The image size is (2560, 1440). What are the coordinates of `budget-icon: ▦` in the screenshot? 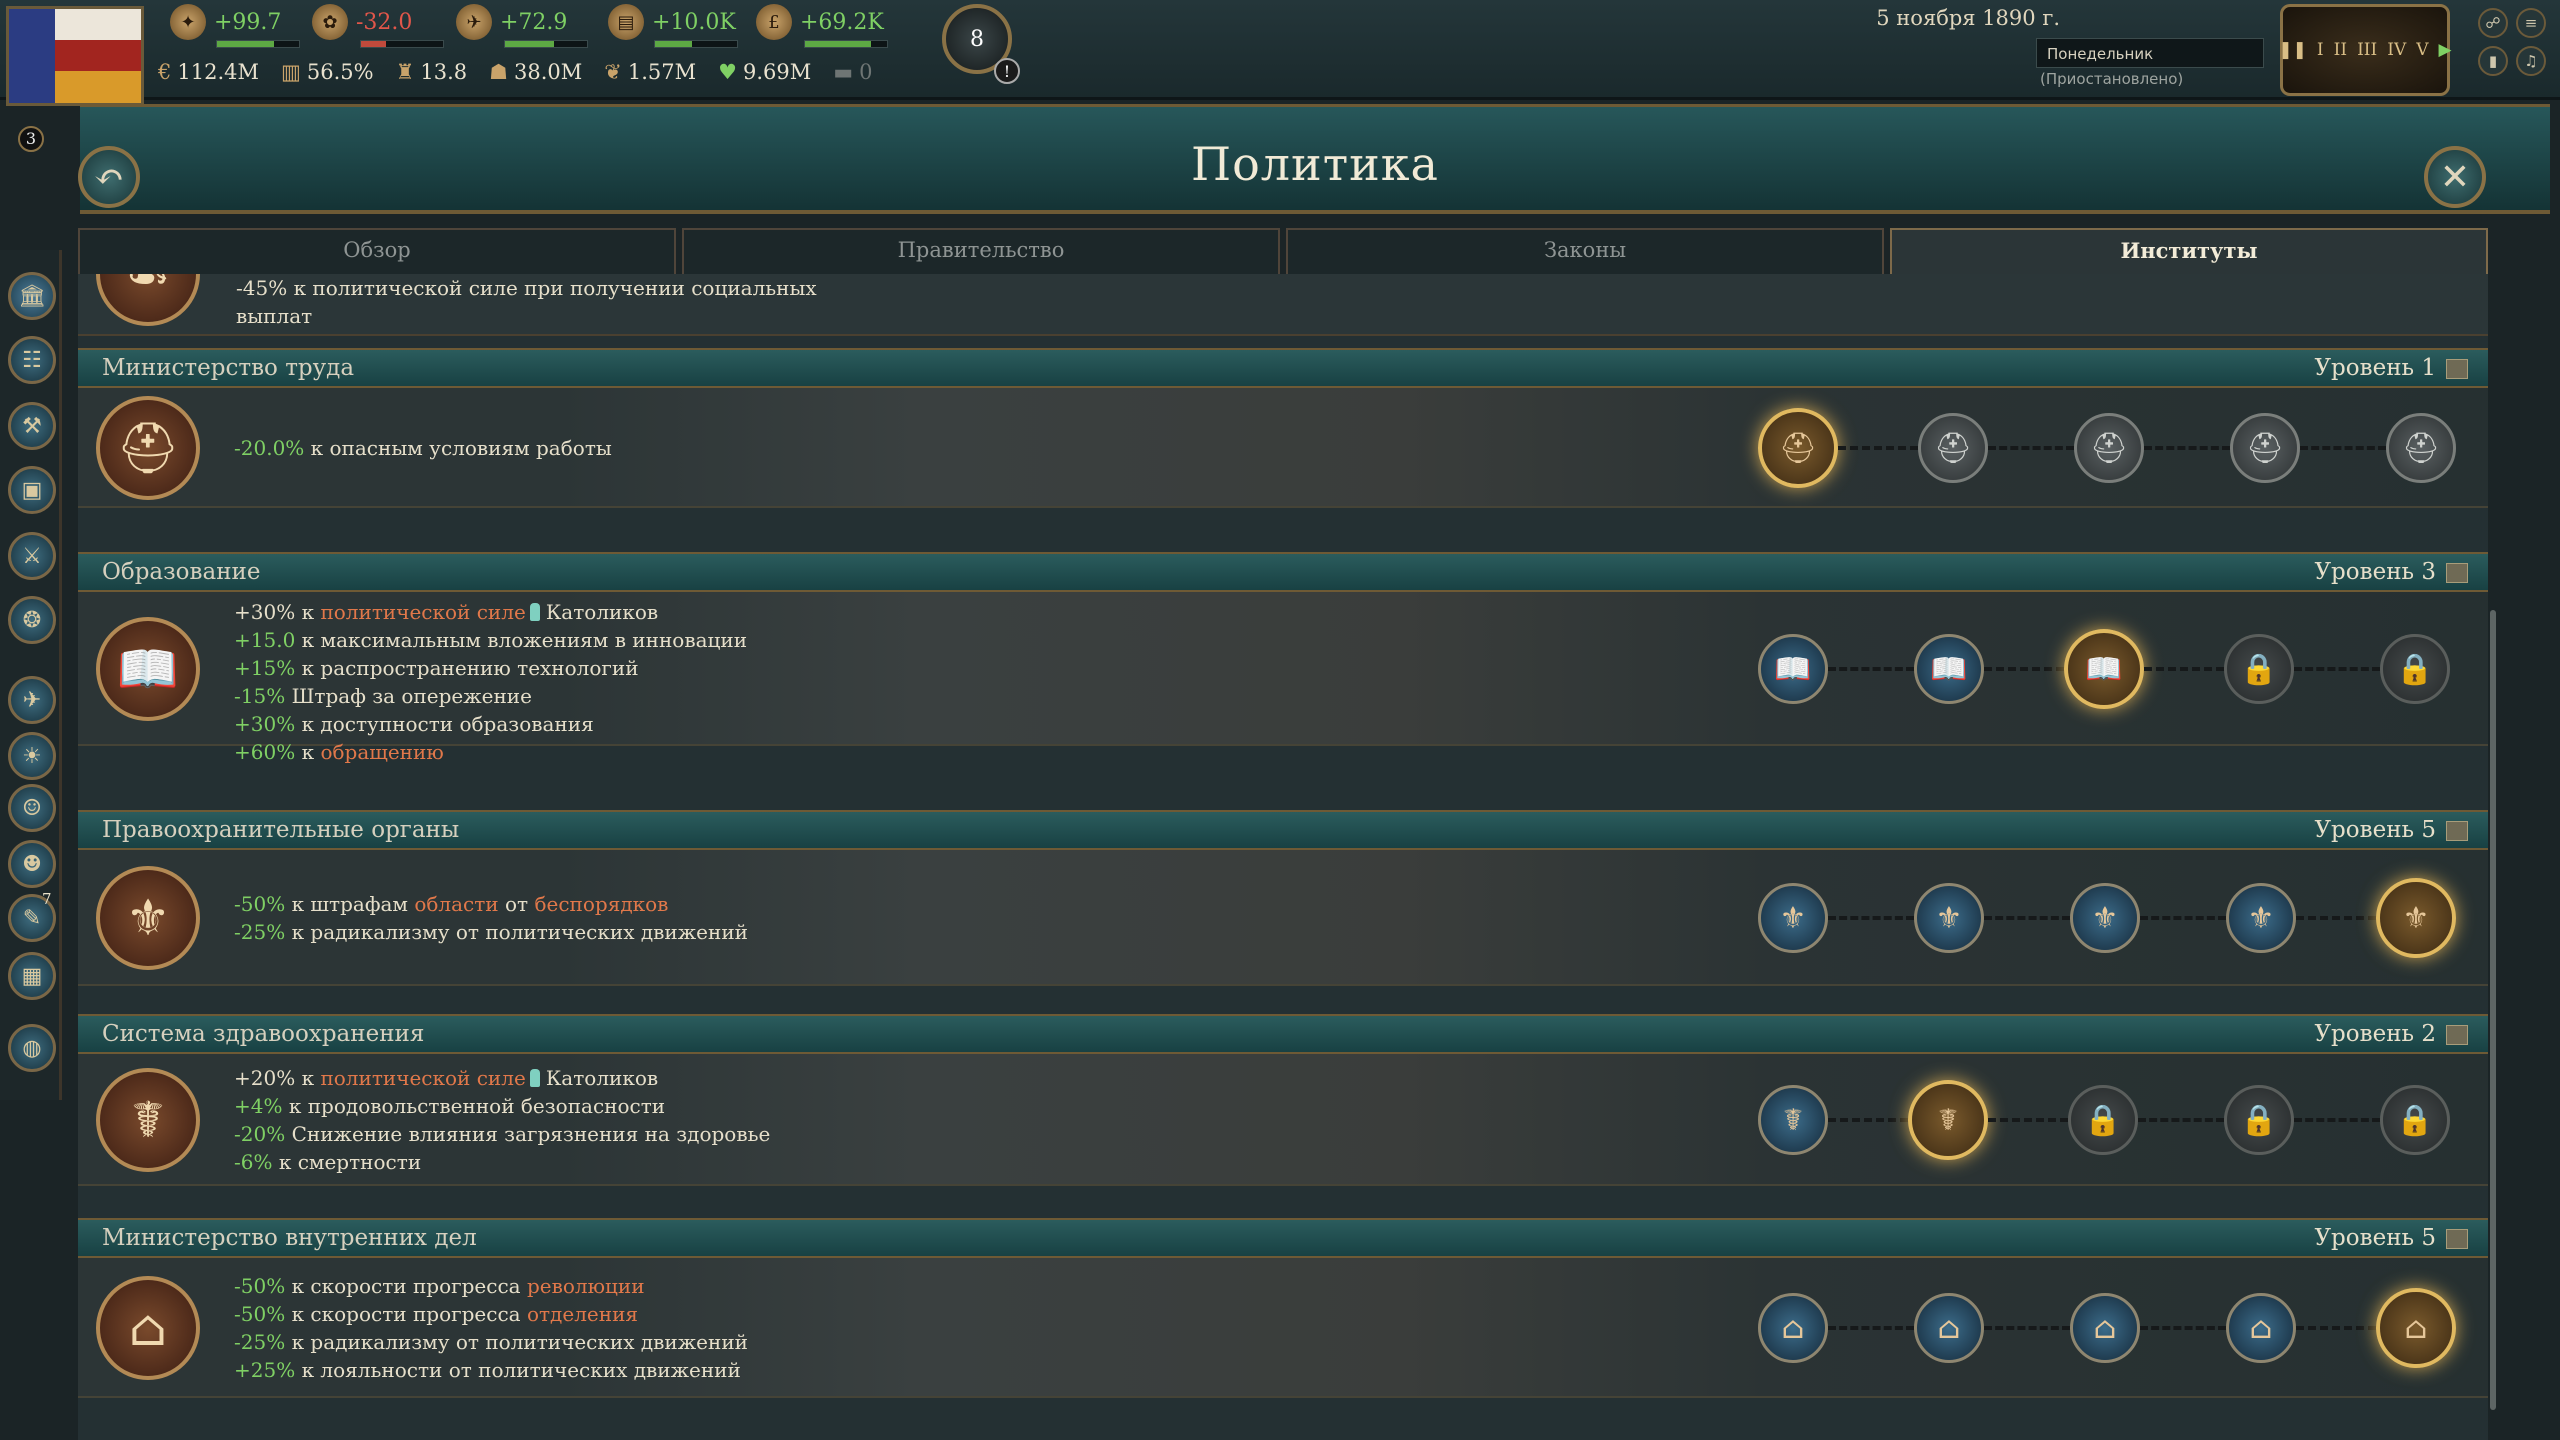 It's located at (32, 976).